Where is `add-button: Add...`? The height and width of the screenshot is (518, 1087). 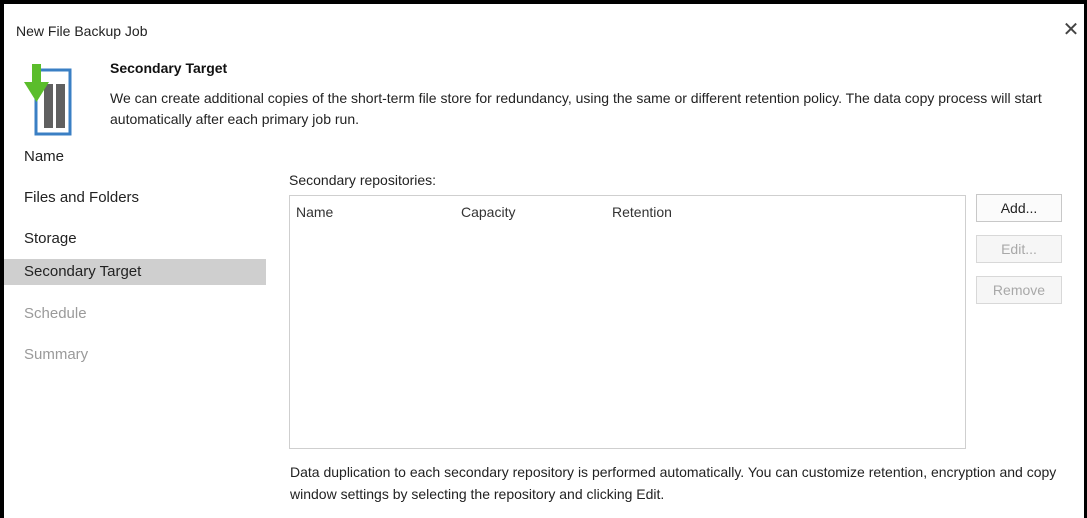 add-button: Add... is located at coordinates (1019, 208).